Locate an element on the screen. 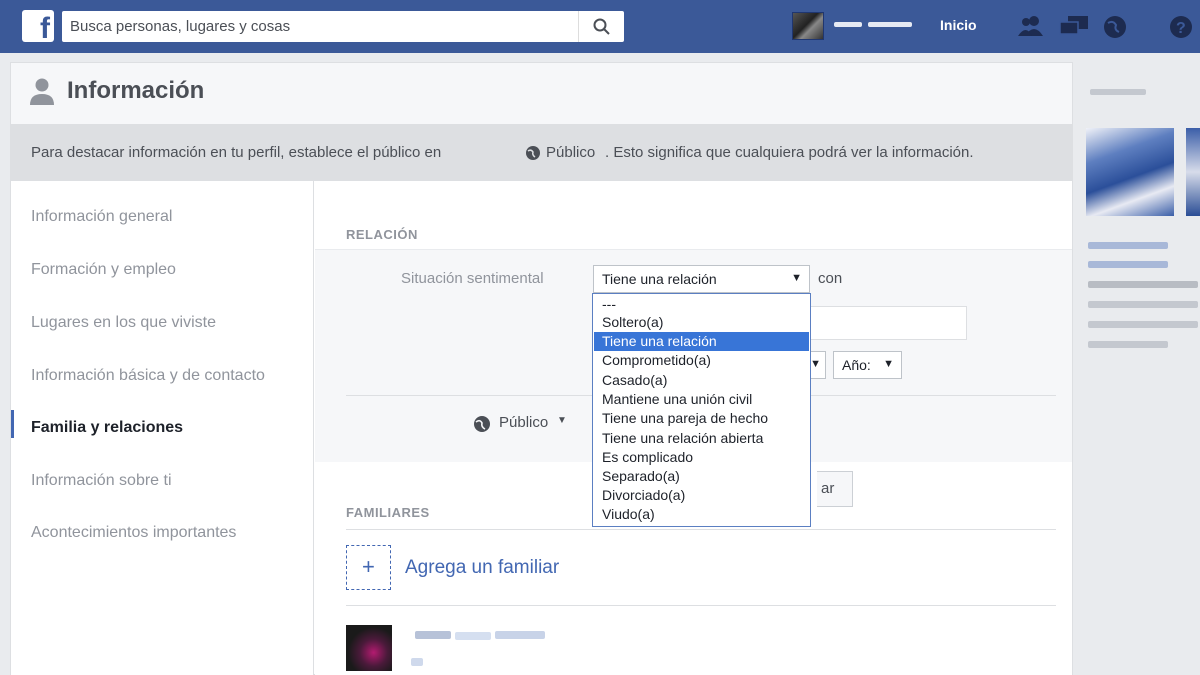  caret-down-icon: ▼ is located at coordinates (562, 420).